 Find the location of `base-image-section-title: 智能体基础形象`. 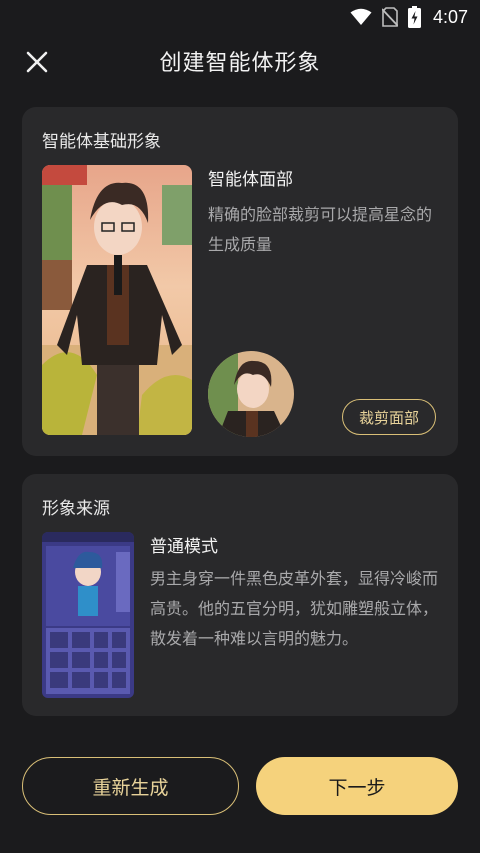

base-image-section-title: 智能体基础形象 is located at coordinates (101, 142).